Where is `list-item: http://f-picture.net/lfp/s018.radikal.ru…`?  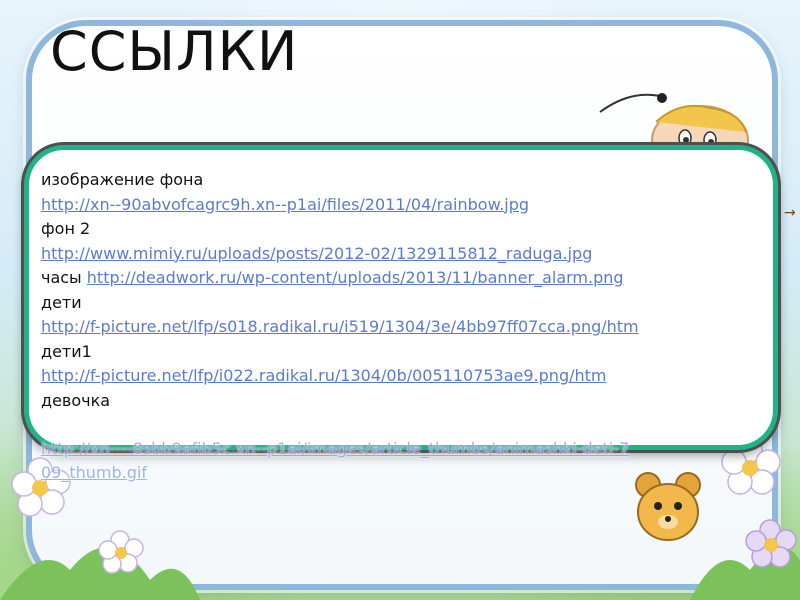
list-item: http://f-picture.net/lfp/s018.radikal.ru… is located at coordinates (406, 327).